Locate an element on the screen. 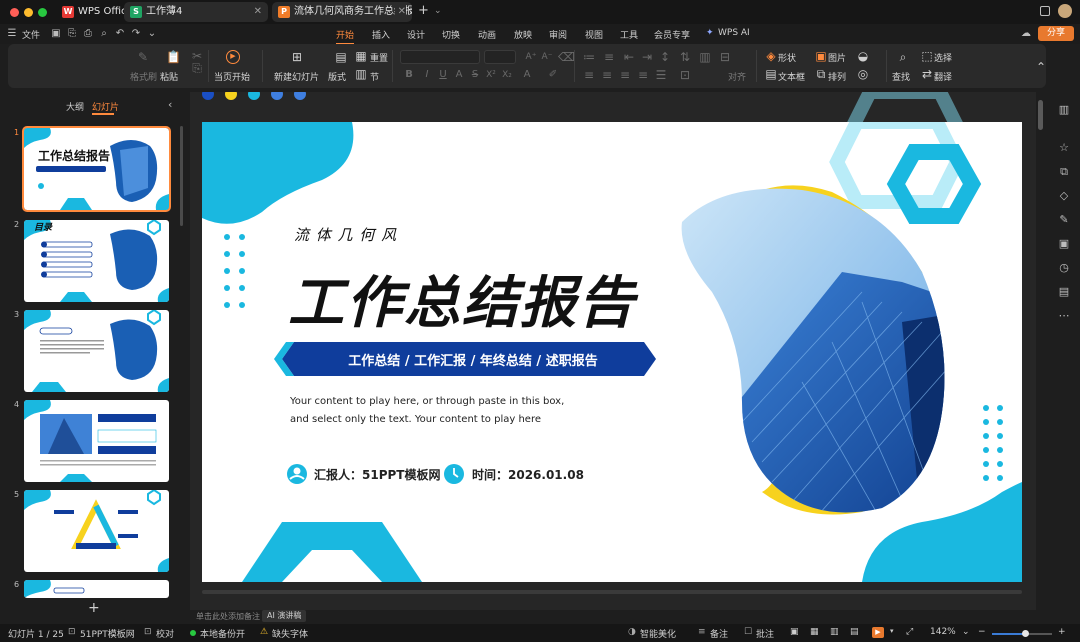 Image resolution: width=1080 pixels, height=642 pixels. smart-art-icon: ⊡ is located at coordinates (685, 75).